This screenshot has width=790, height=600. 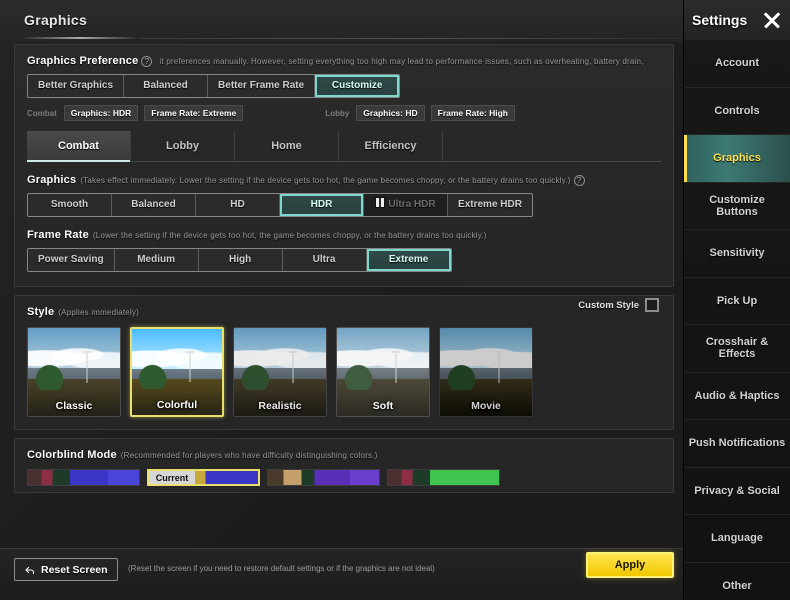 I want to click on style-description: (Applies immediately), so click(x=98, y=312).